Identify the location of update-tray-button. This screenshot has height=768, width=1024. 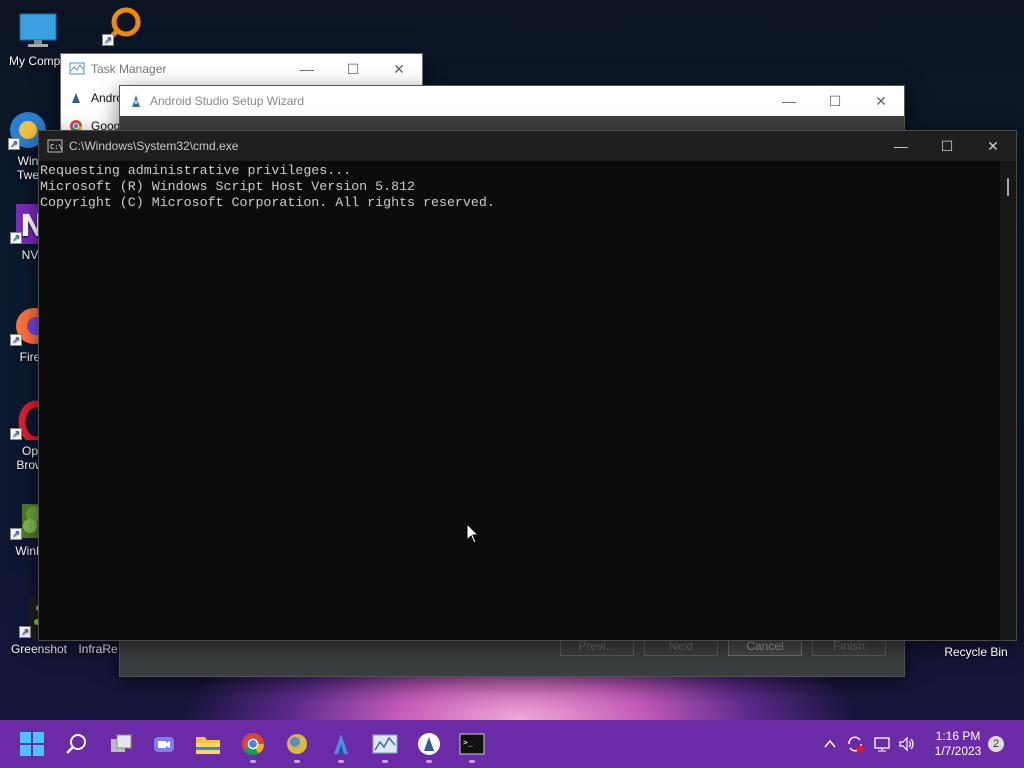
(855, 744).